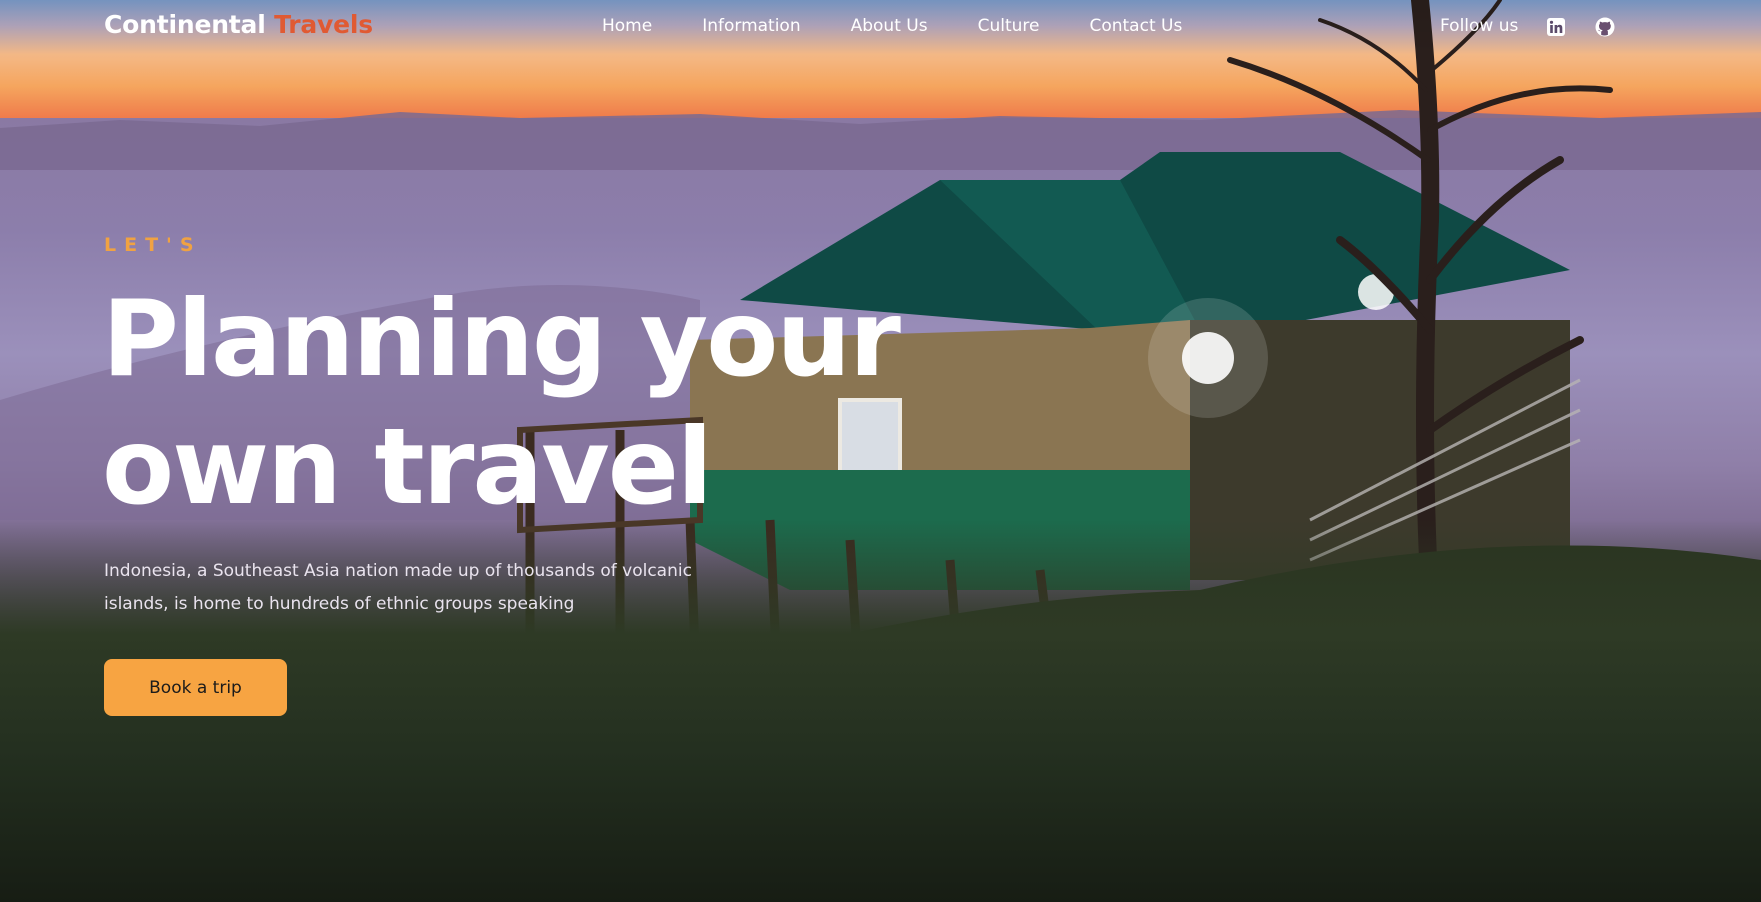 This screenshot has height=902, width=1761. What do you see at coordinates (185, 24) in the screenshot?
I see `brand-primary: Continental` at bounding box center [185, 24].